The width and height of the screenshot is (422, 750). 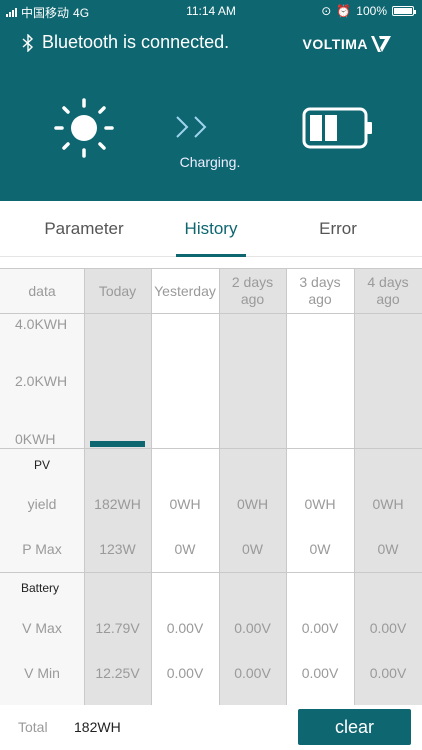 I want to click on status-bar: 中国移动 4G 11:14 AM ⊙ ⏰ 100%, so click(x=211, y=11).